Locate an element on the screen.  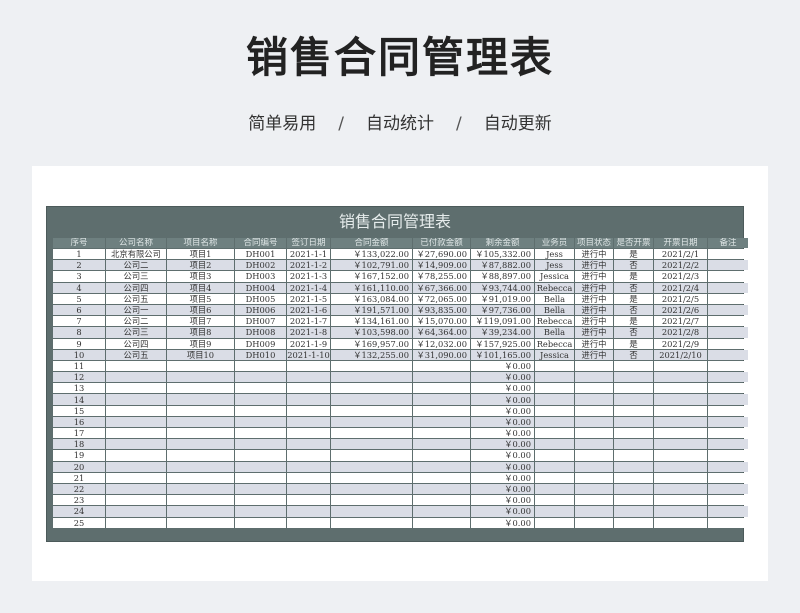
cell-col-contract-amount: ￥132,255.00 is located at coordinates (371, 354).